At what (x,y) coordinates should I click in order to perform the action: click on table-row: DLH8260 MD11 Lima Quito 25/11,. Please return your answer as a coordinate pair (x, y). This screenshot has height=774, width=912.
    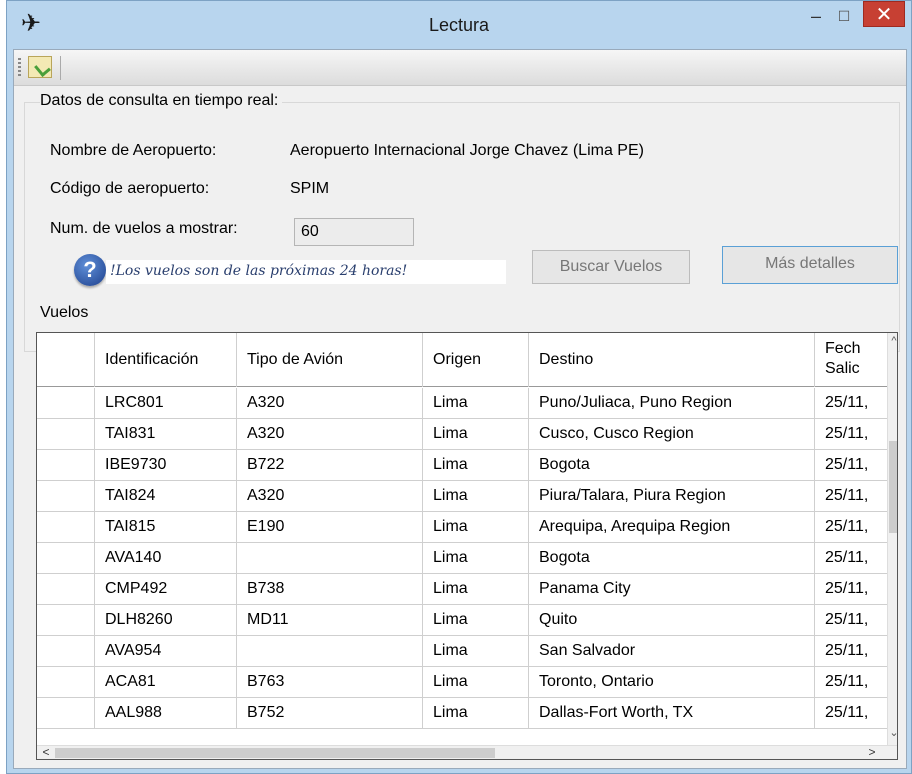
    Looking at the image, I should click on (462, 620).